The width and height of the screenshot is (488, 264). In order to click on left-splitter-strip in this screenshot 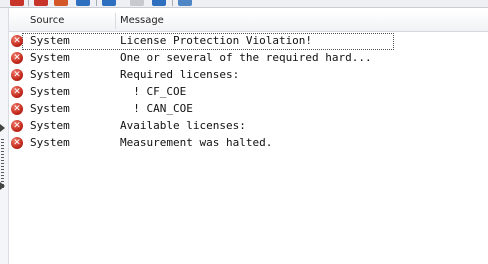, I will do `click(4, 136)`.